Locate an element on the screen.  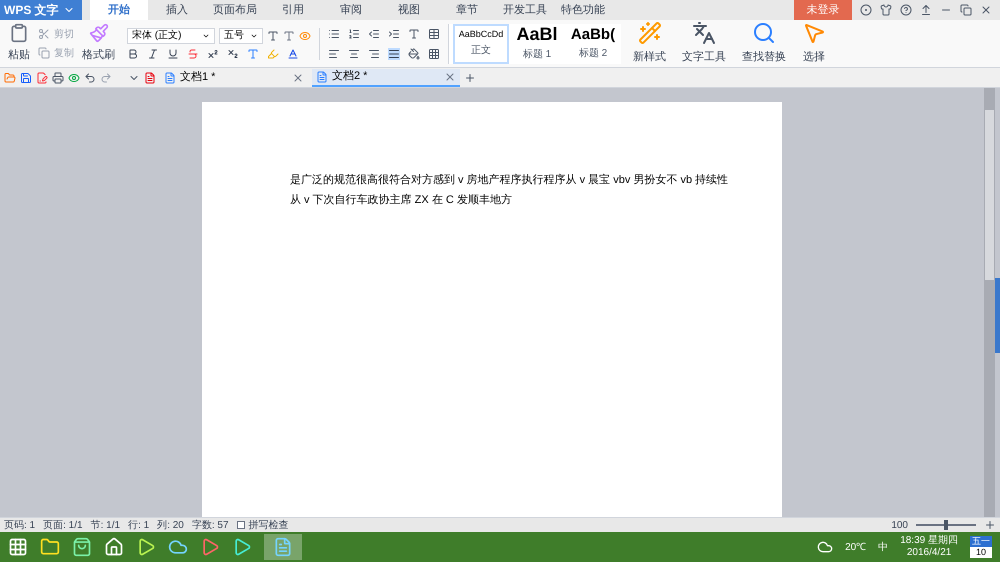
ribbon-tool-button: 文字工具 is located at coordinates (704, 43).